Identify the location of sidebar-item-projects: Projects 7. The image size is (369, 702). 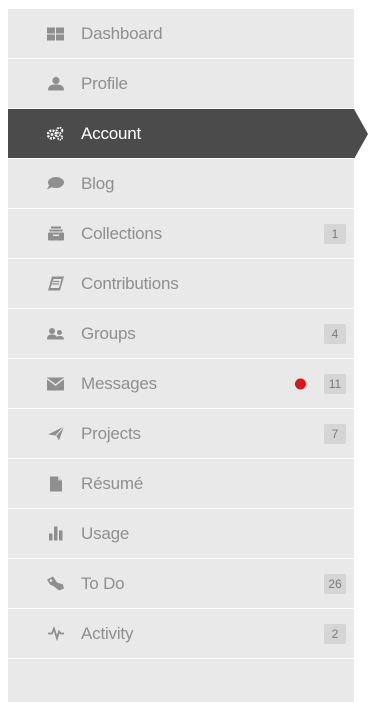
(181, 434).